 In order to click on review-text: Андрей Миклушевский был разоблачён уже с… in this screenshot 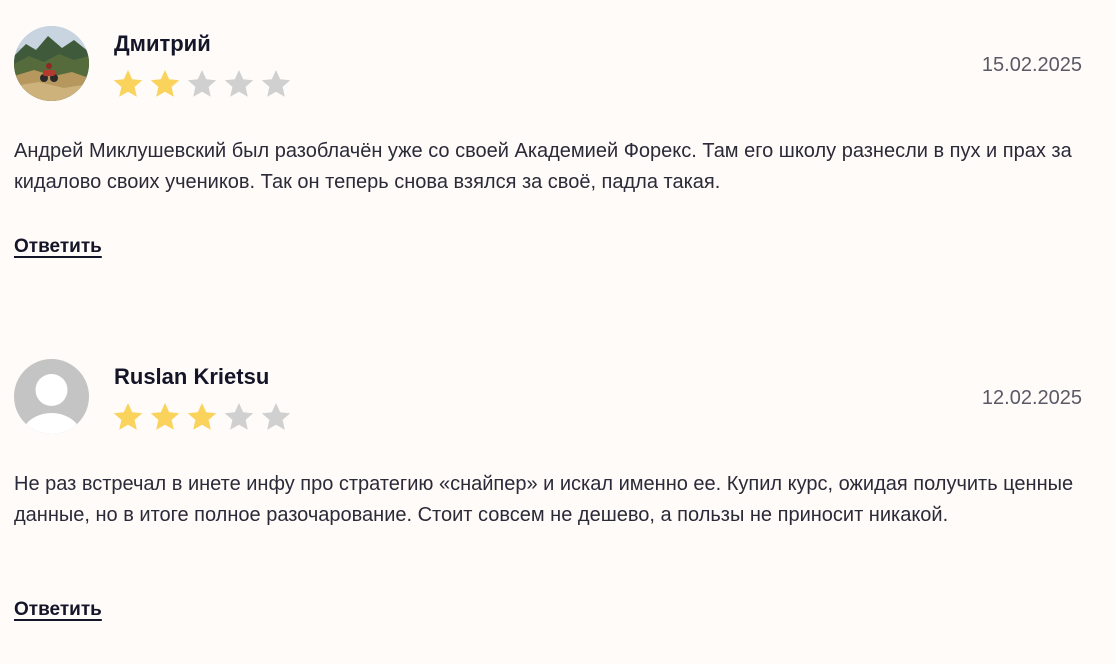, I will do `click(543, 166)`.